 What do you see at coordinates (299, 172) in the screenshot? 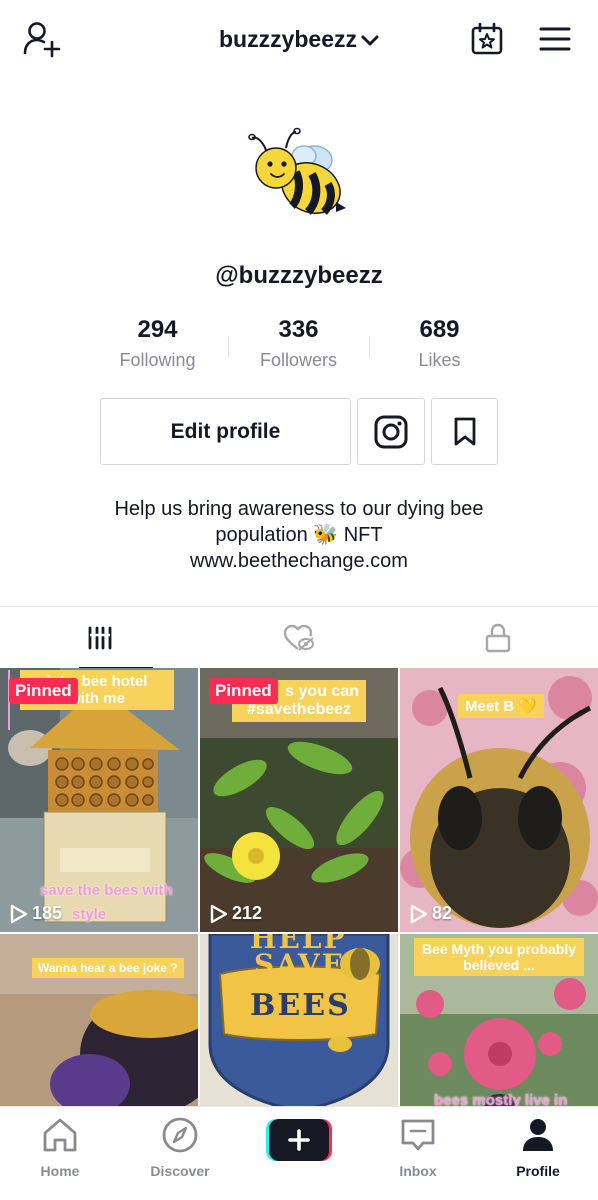
I see `avatar` at bounding box center [299, 172].